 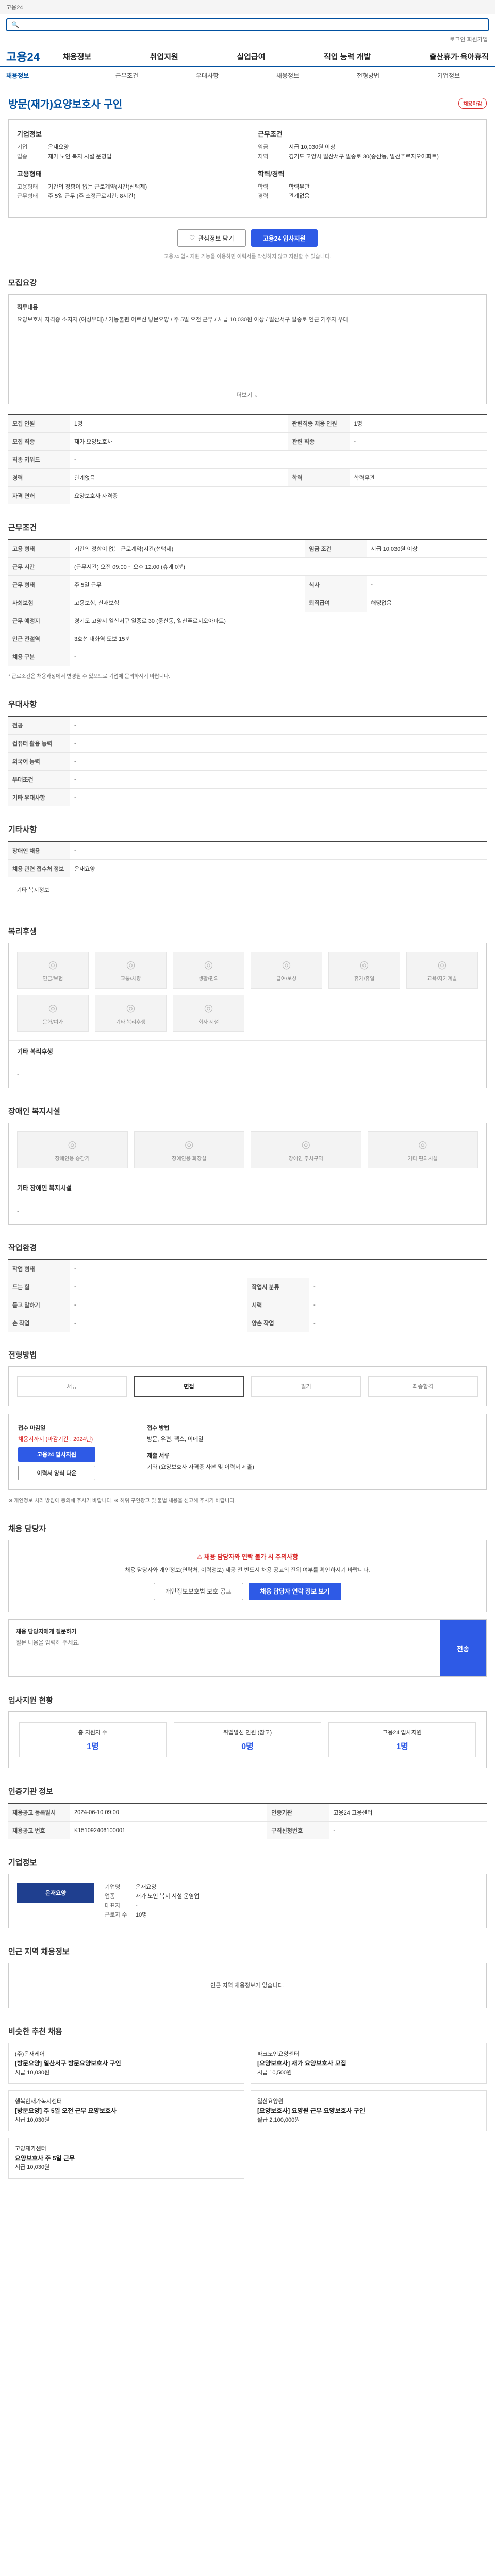 What do you see at coordinates (56, 1454) in the screenshot?
I see `apply-button-2: 고용24 입사지원` at bounding box center [56, 1454].